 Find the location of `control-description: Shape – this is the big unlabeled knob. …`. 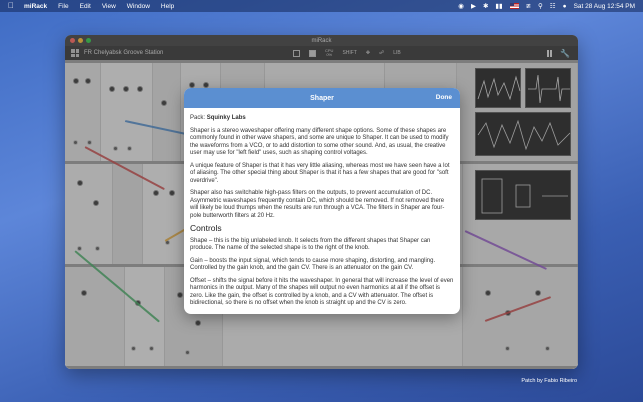

control-description: Shape – this is the big unlabeled knob. … is located at coordinates (310, 244).